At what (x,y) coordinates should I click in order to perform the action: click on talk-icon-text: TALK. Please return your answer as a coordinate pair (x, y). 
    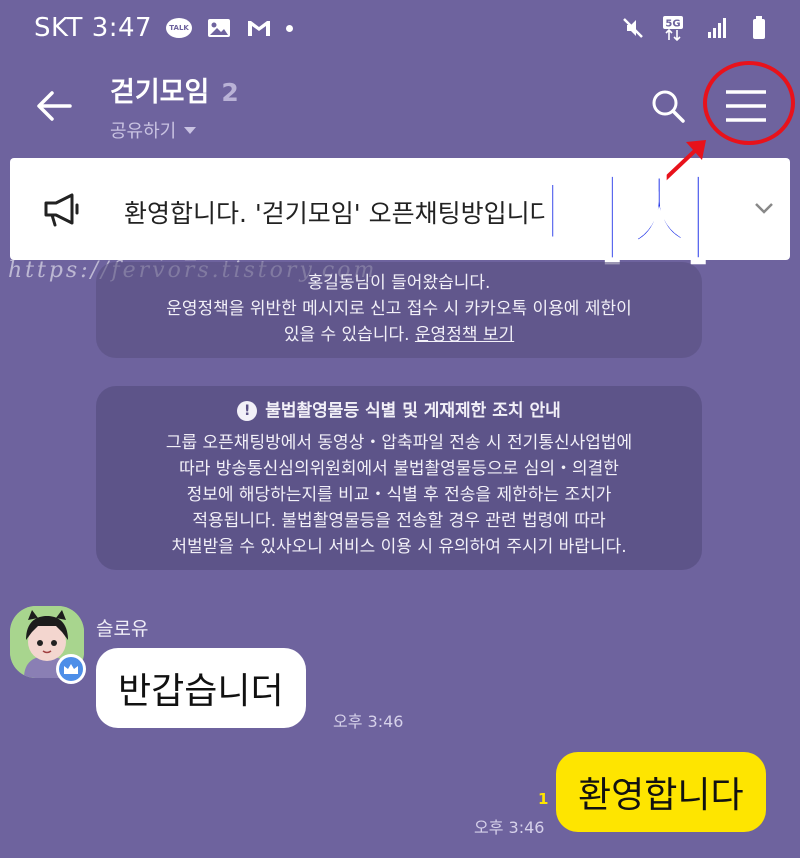
    Looking at the image, I should click on (179, 28).